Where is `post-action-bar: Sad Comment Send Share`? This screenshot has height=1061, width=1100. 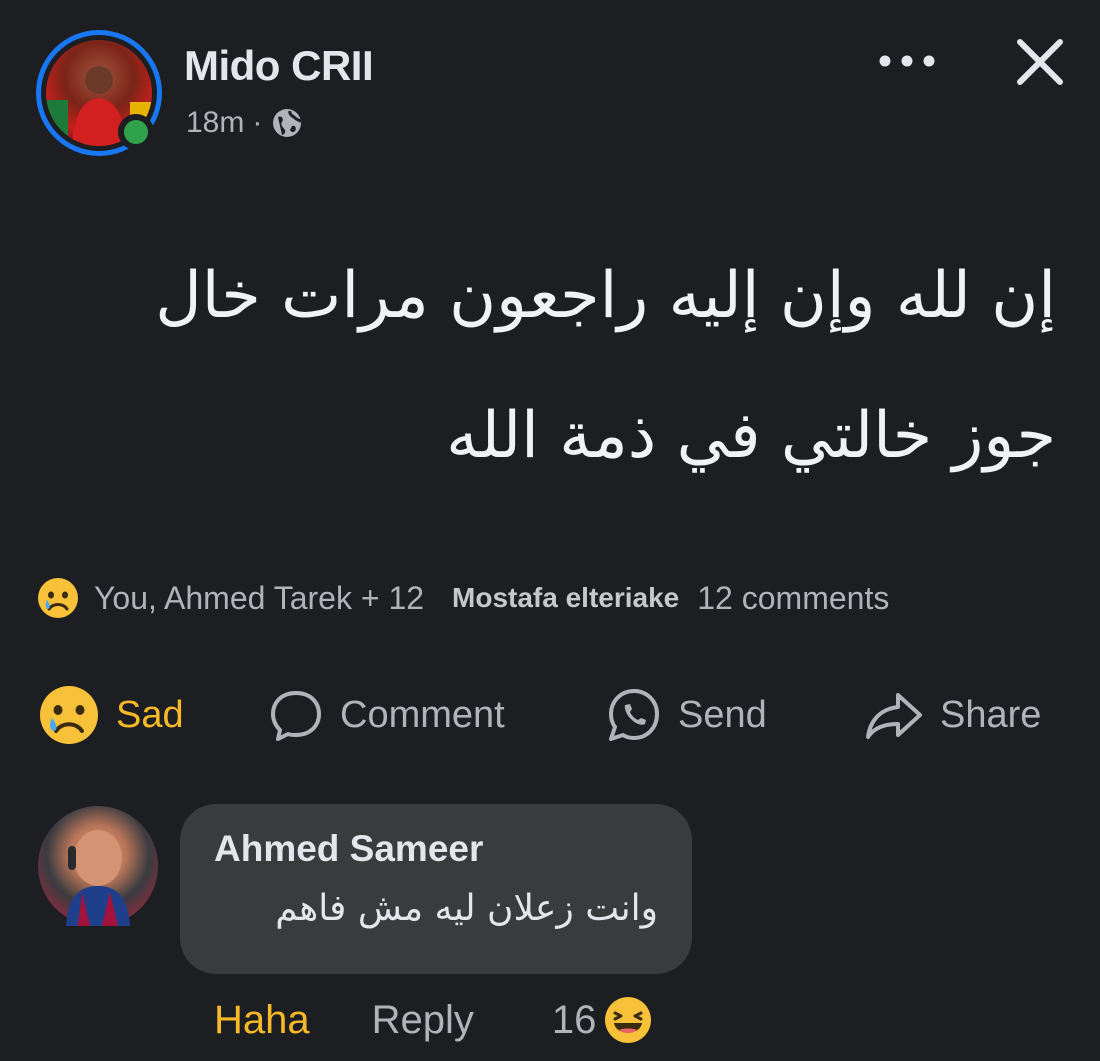
post-action-bar: Sad Comment Send Share is located at coordinates (551, 715).